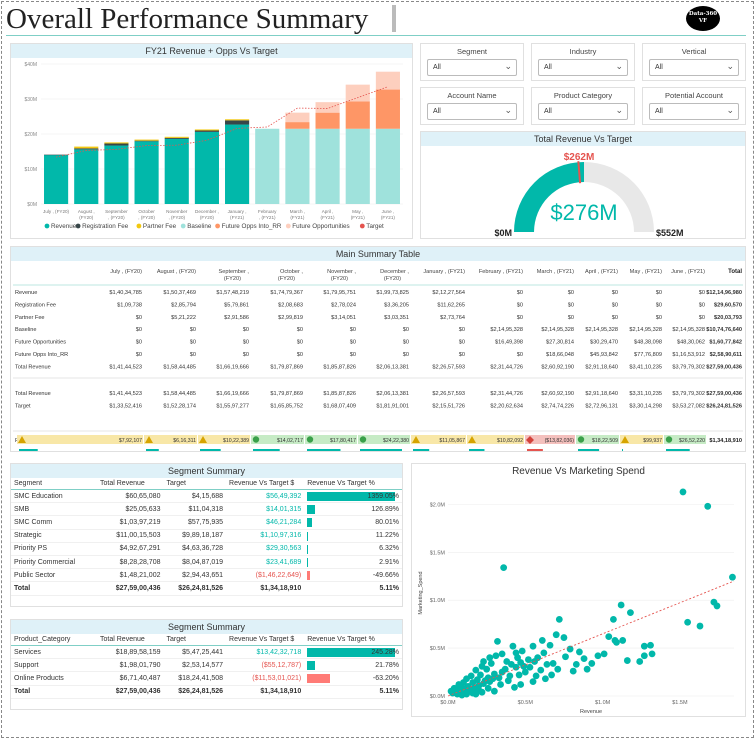  I want to click on table-cell: $26,24,81,526, so click(724, 406).